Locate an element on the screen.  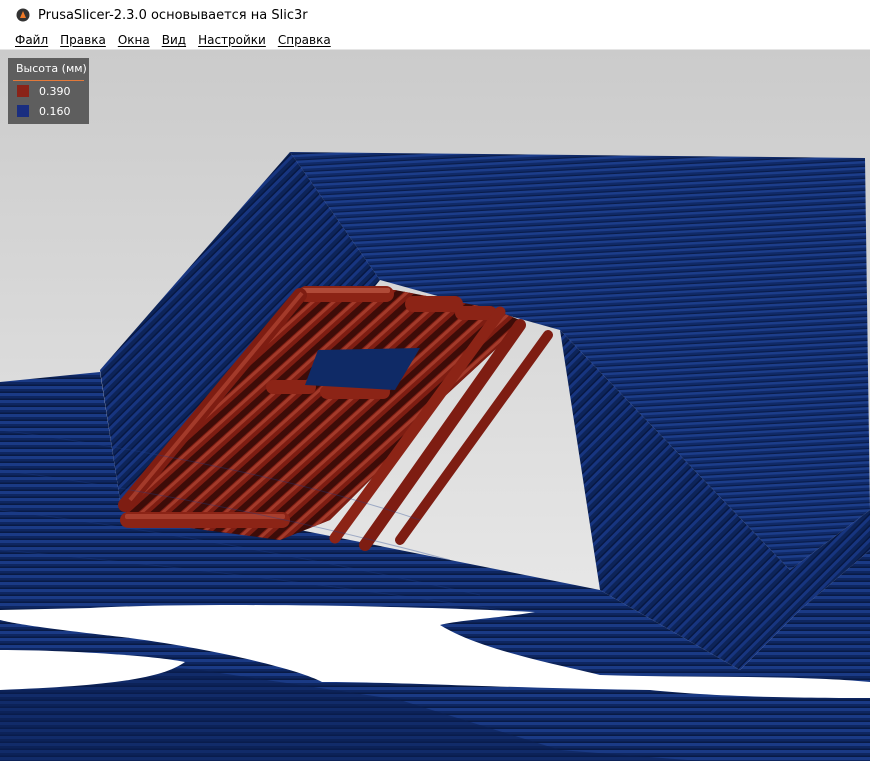
legend-item: 0.390 is located at coordinates (48, 91).